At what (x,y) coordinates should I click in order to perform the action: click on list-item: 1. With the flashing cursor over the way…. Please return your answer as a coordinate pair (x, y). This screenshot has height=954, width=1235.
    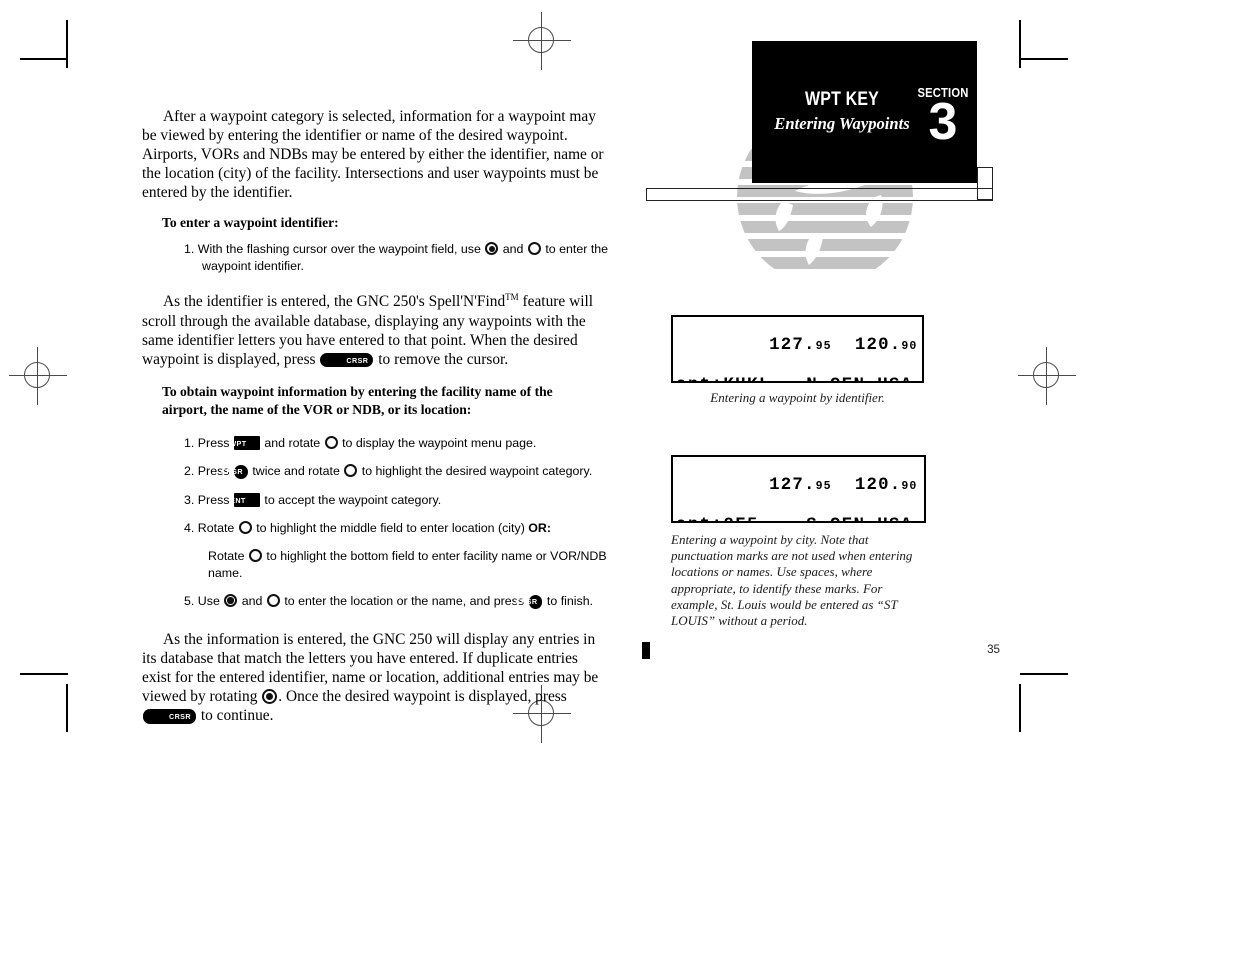
    Looking at the image, I should click on (376, 257).